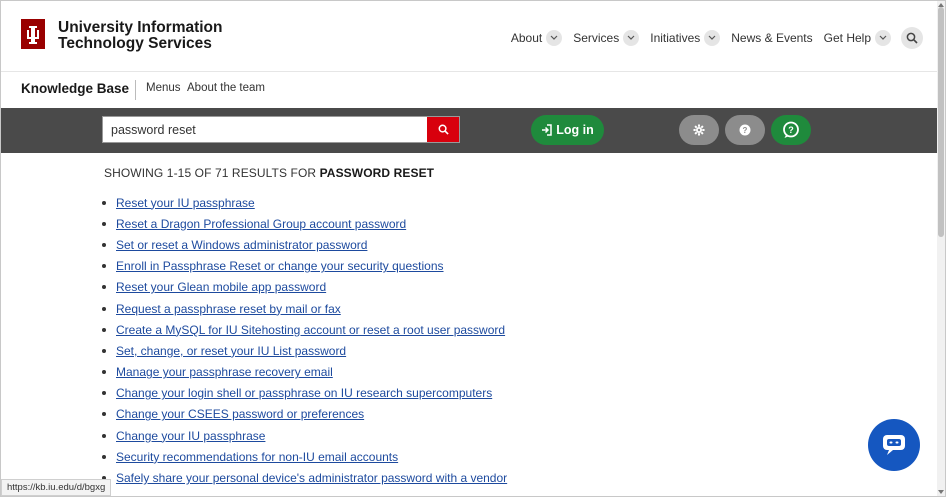  What do you see at coordinates (33, 34) in the screenshot?
I see `iu-trident-logo` at bounding box center [33, 34].